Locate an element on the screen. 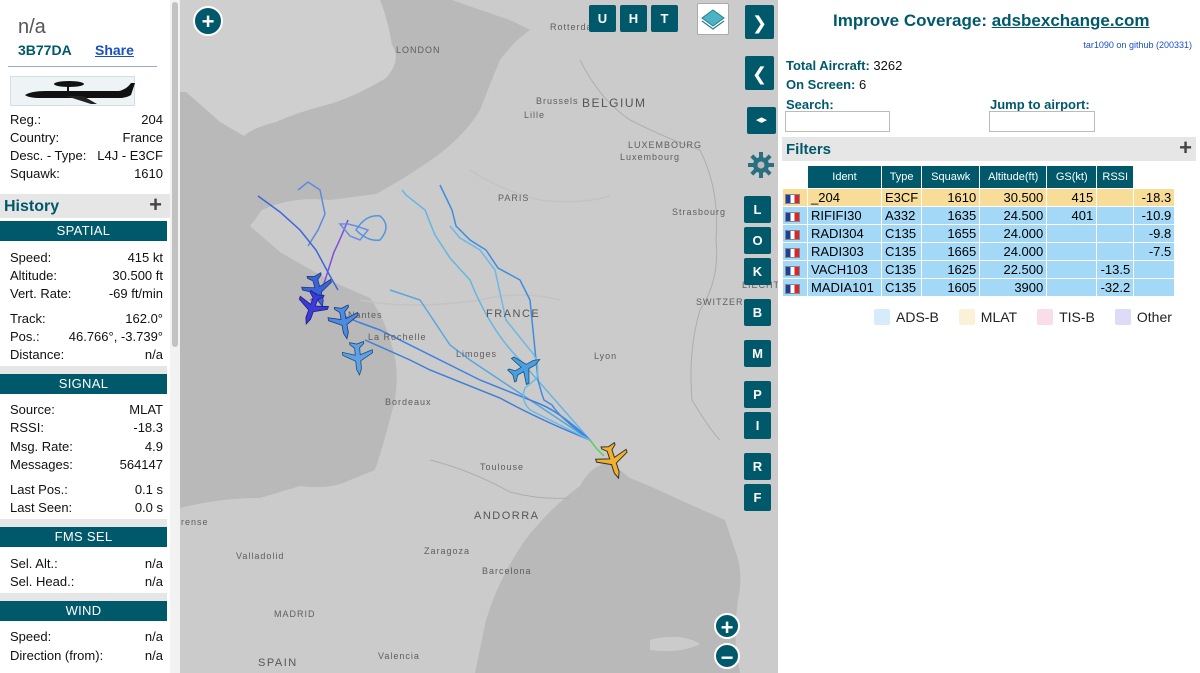 This screenshot has width=1200, height=673. wind-direction: Direction (from): n/a is located at coordinates (86, 655).